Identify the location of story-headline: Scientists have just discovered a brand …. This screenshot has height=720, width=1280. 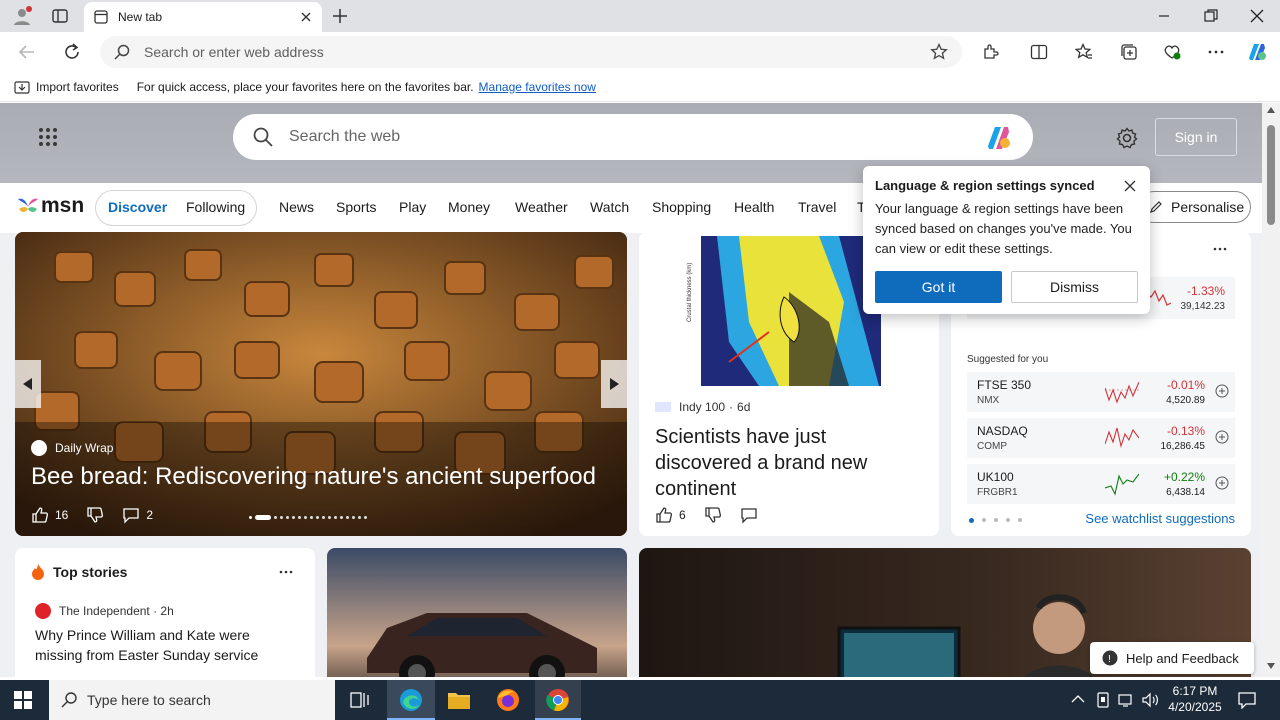
(790, 463).